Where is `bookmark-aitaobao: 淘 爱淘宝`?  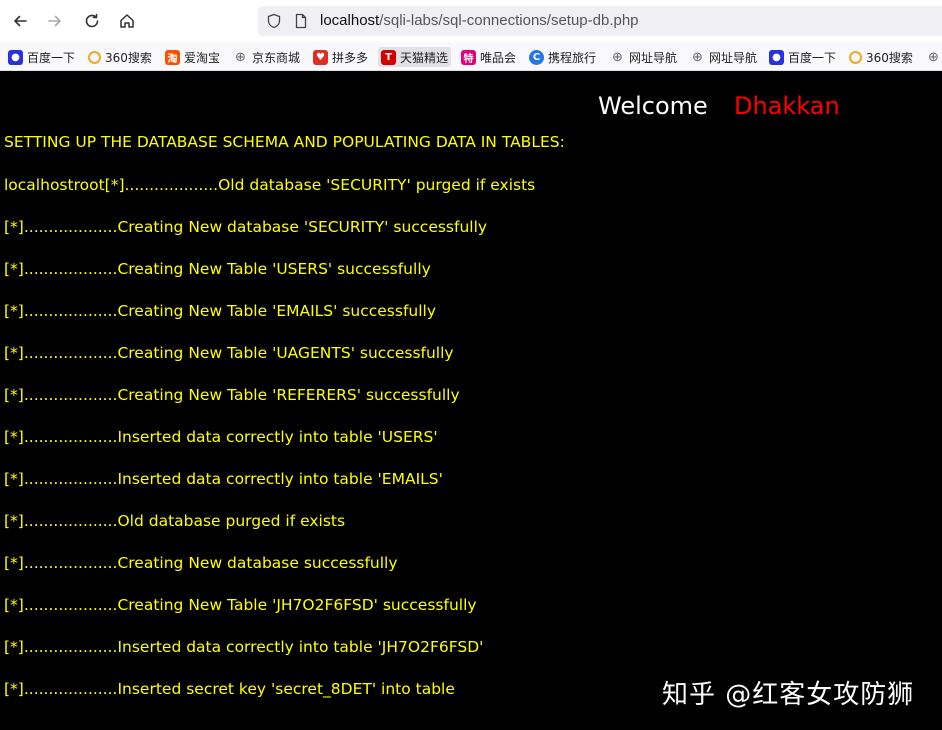
bookmark-aitaobao: 淘 爱淘宝 is located at coordinates (192, 57).